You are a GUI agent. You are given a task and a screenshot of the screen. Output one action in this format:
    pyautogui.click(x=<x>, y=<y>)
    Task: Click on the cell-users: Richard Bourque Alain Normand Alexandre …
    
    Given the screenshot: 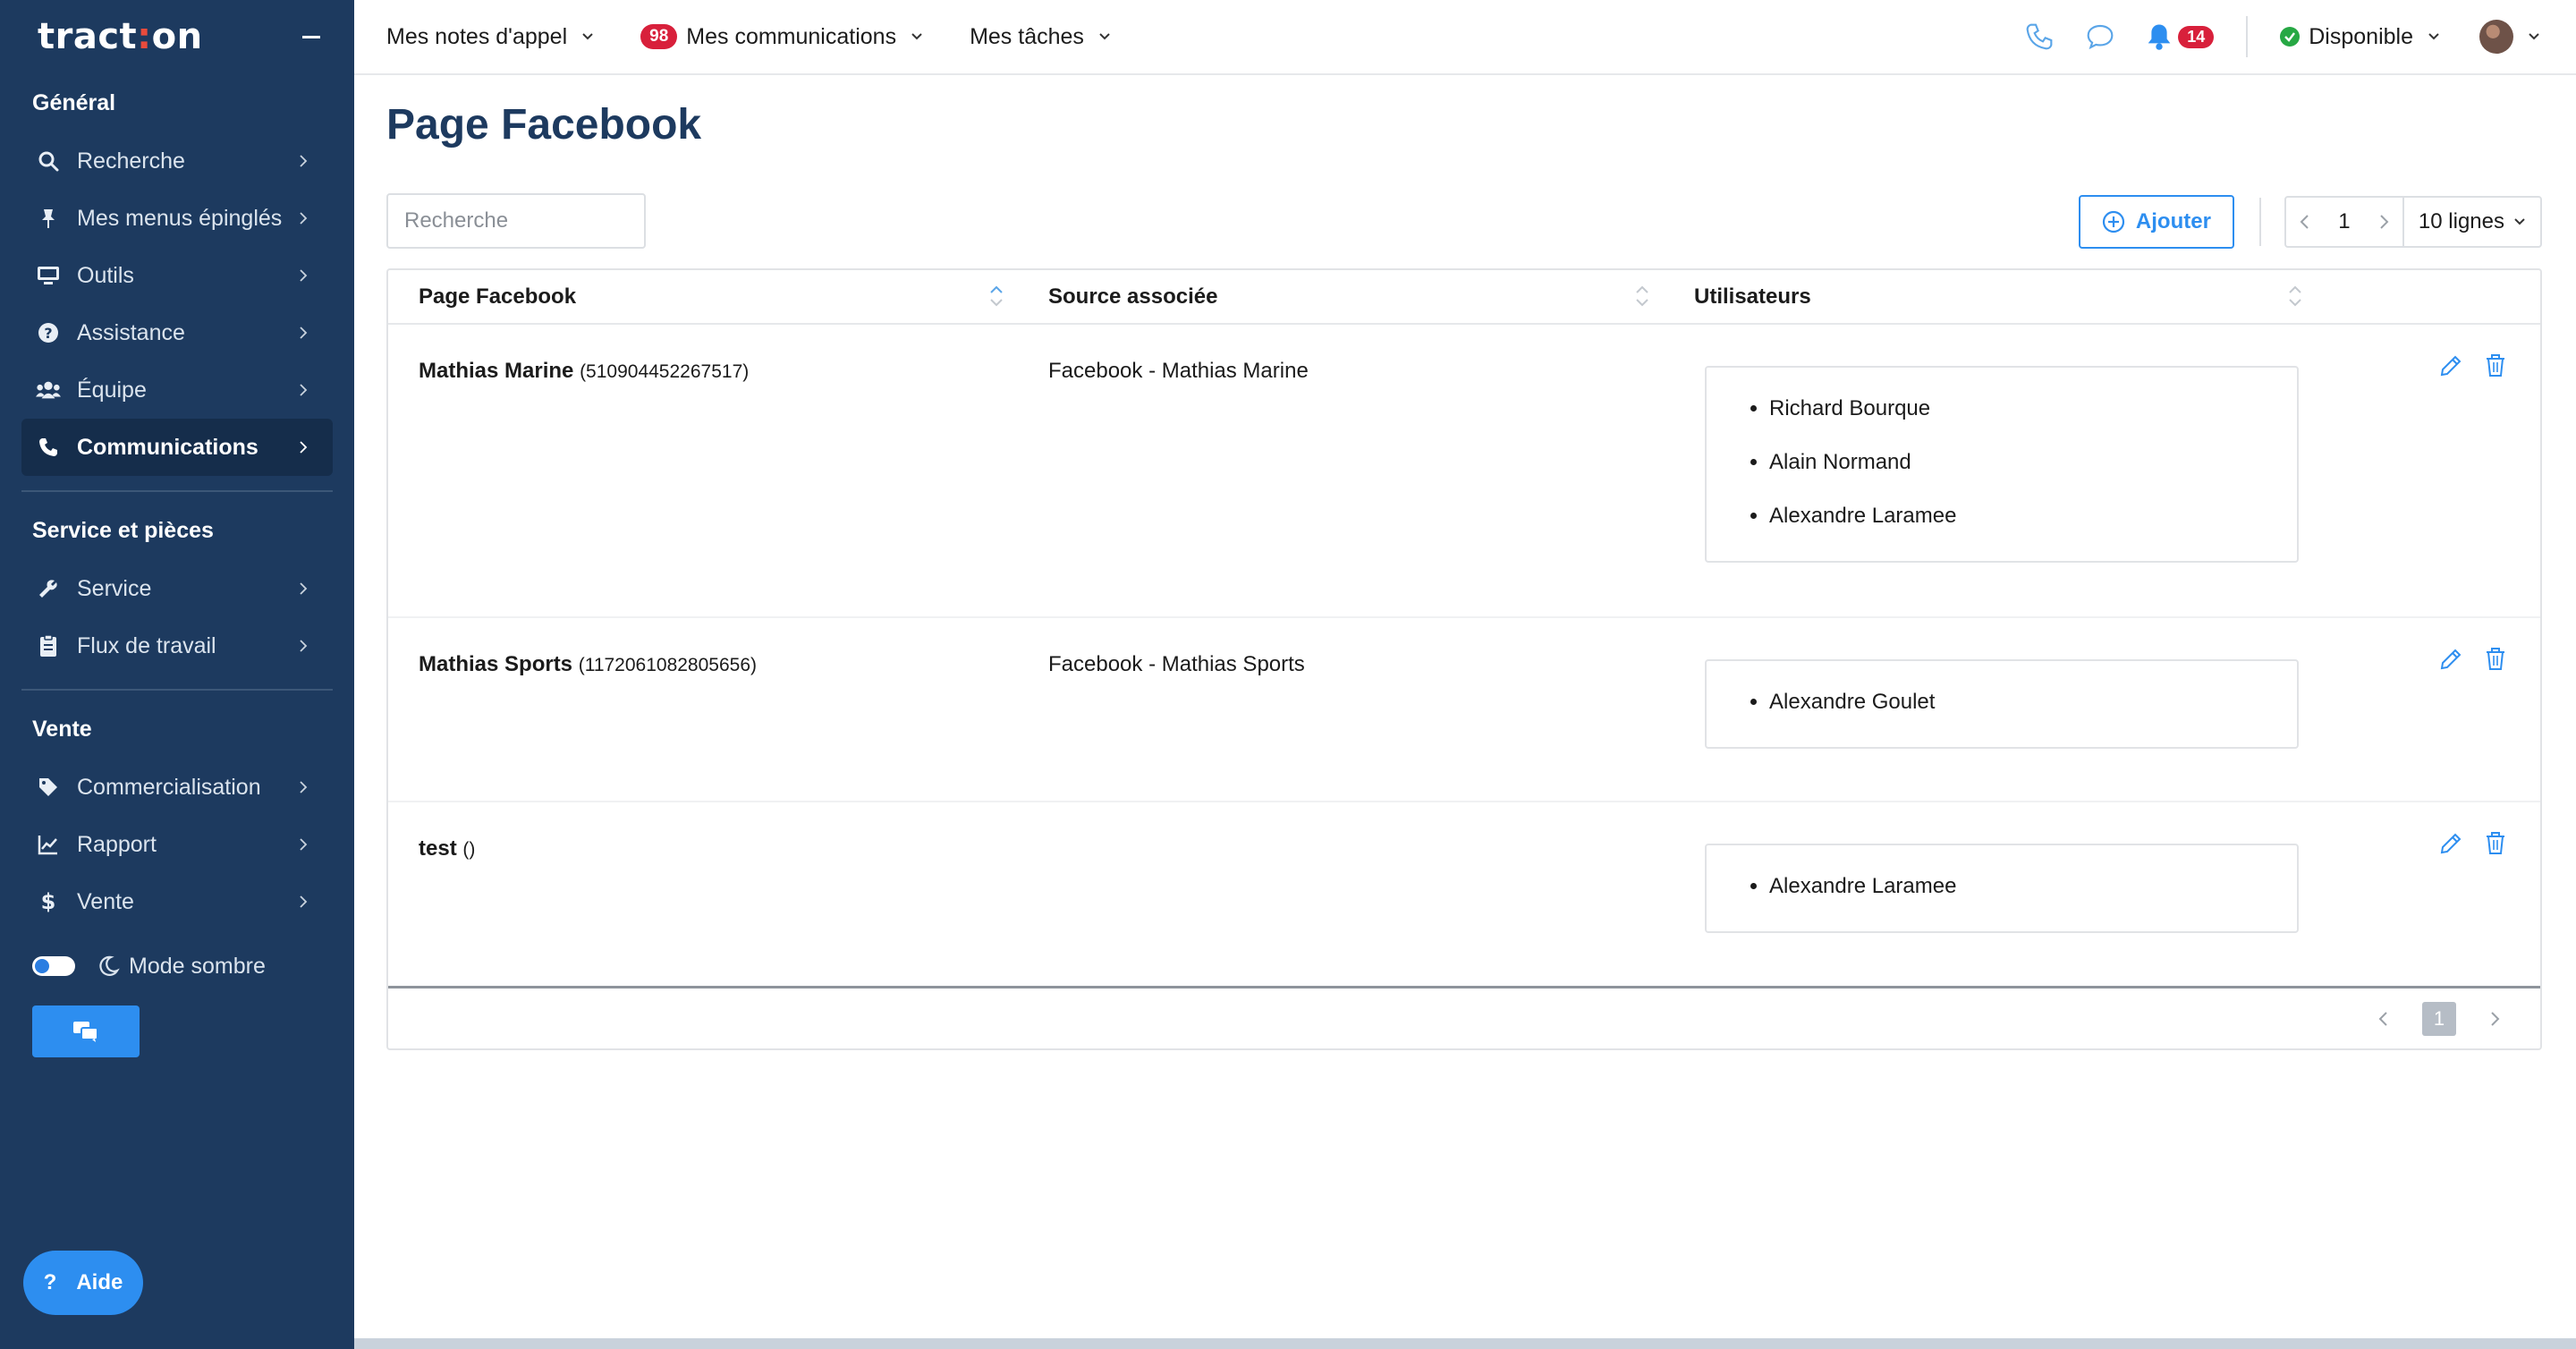 What is the action you would take?
    pyautogui.click(x=1990, y=470)
    